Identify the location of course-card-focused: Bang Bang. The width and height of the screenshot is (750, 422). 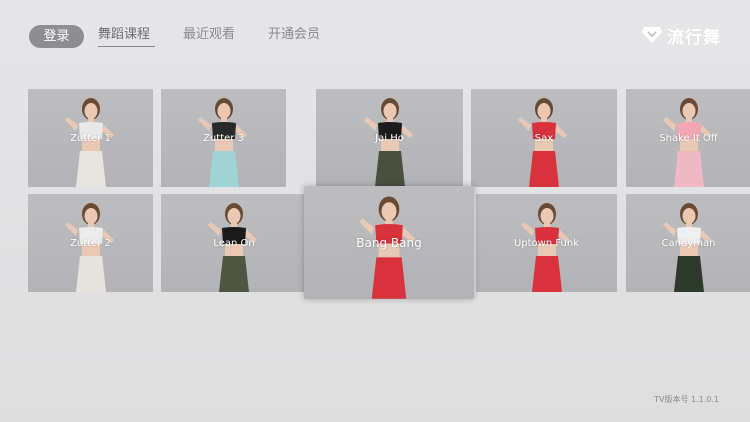
(389, 242).